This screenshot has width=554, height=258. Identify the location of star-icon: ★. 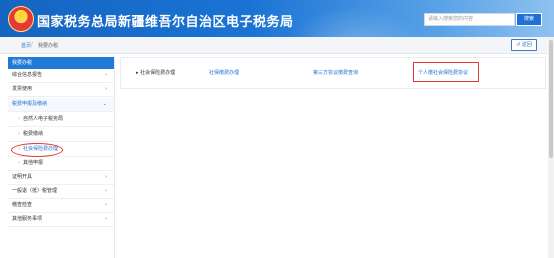
(21, 15).